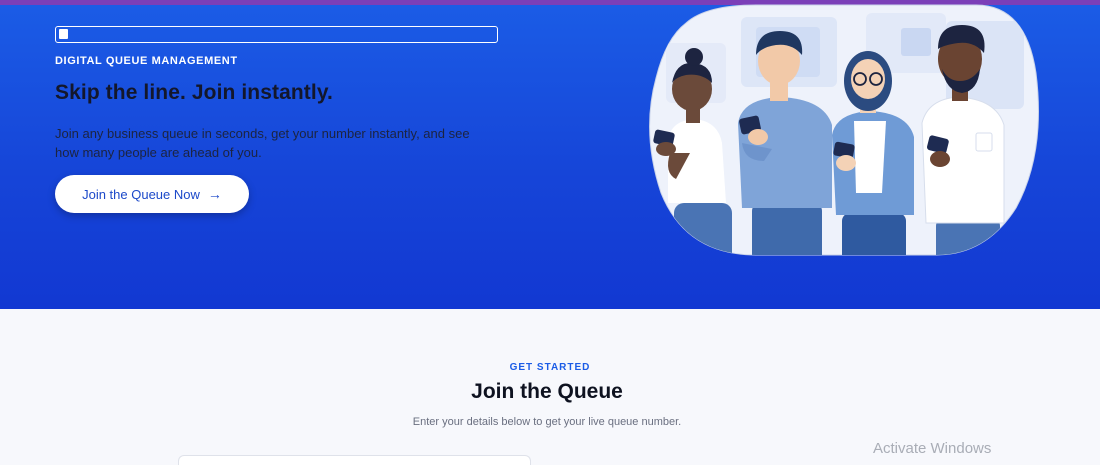 The image size is (1100, 465). What do you see at coordinates (550, 367) in the screenshot?
I see `section-eyebrow: GET STARTED` at bounding box center [550, 367].